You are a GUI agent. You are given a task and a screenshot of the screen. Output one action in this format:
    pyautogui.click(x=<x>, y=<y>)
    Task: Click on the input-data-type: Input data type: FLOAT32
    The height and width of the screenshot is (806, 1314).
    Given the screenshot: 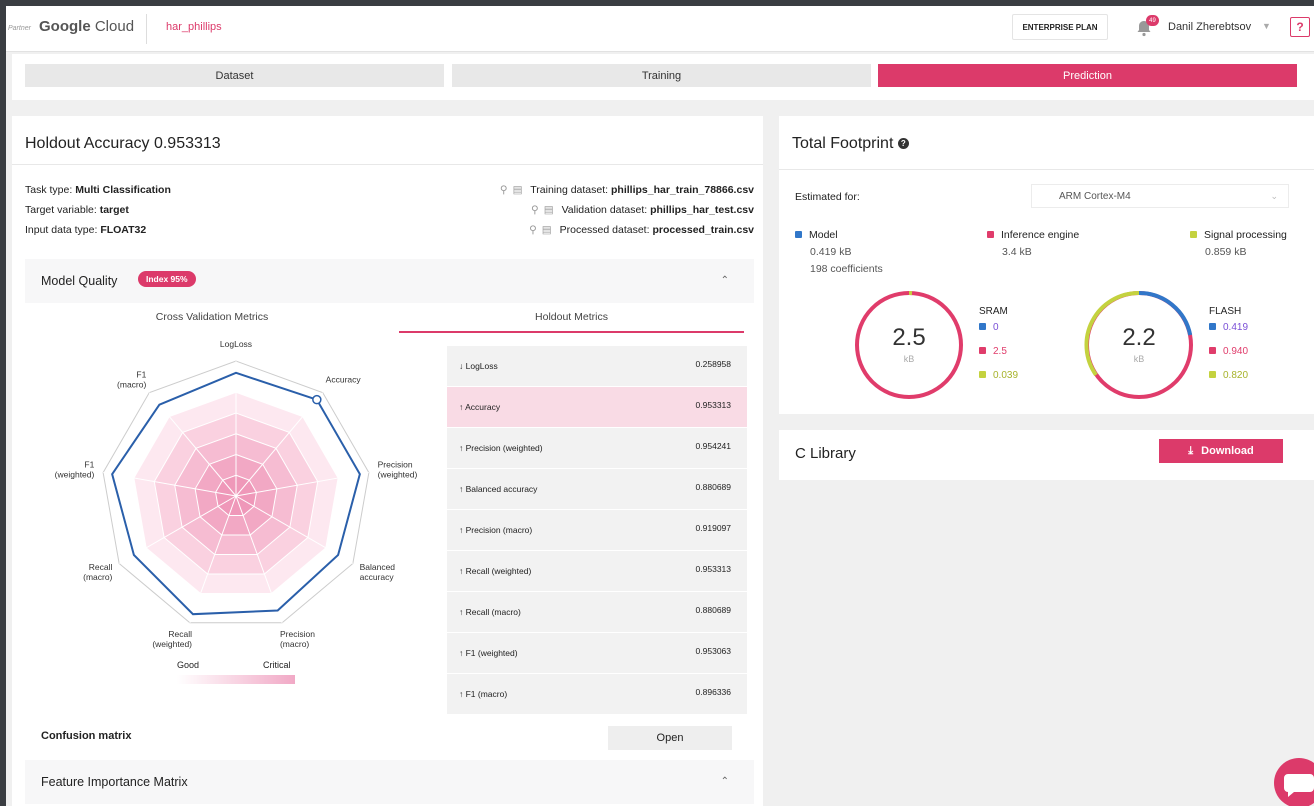 What is the action you would take?
    pyautogui.click(x=85, y=230)
    